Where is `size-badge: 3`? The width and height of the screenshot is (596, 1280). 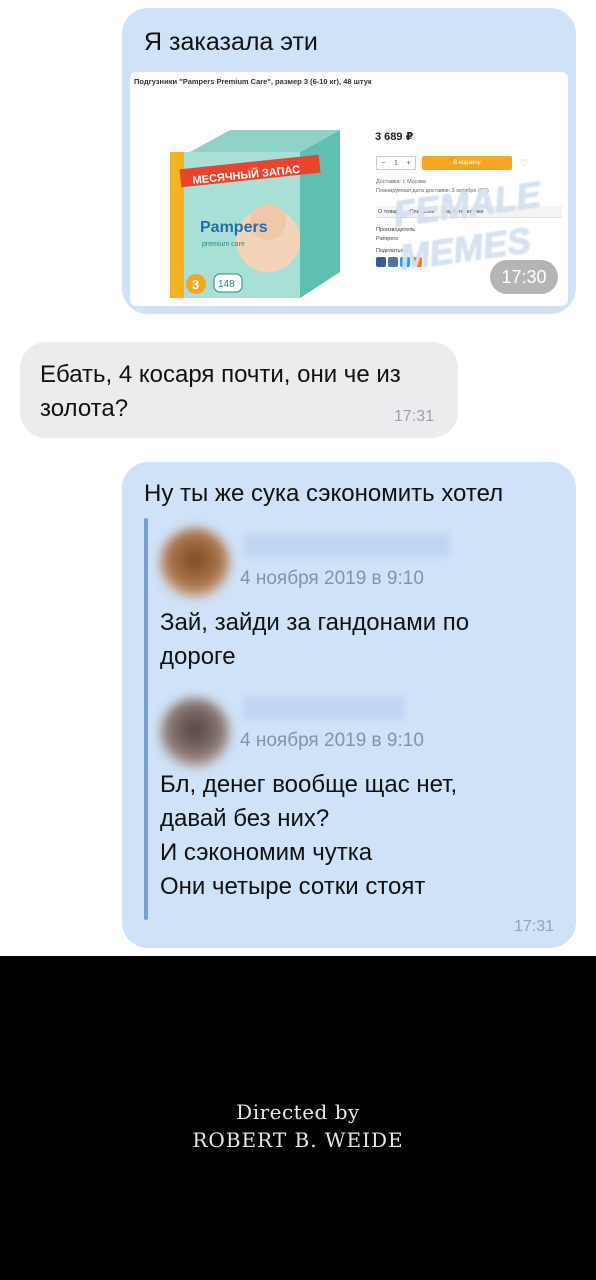
size-badge: 3 is located at coordinates (195, 284).